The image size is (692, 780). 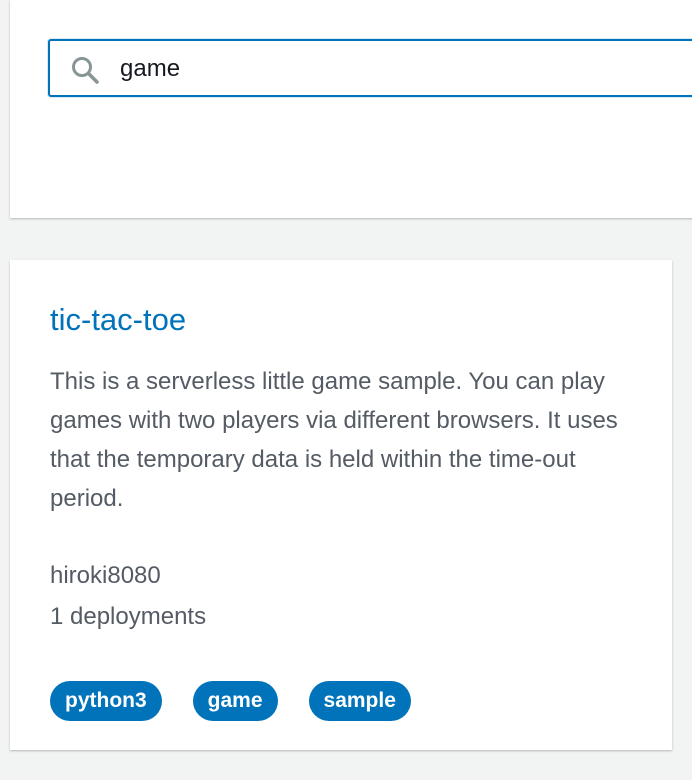 I want to click on tag-list: python3 game sample, so click(x=230, y=701).